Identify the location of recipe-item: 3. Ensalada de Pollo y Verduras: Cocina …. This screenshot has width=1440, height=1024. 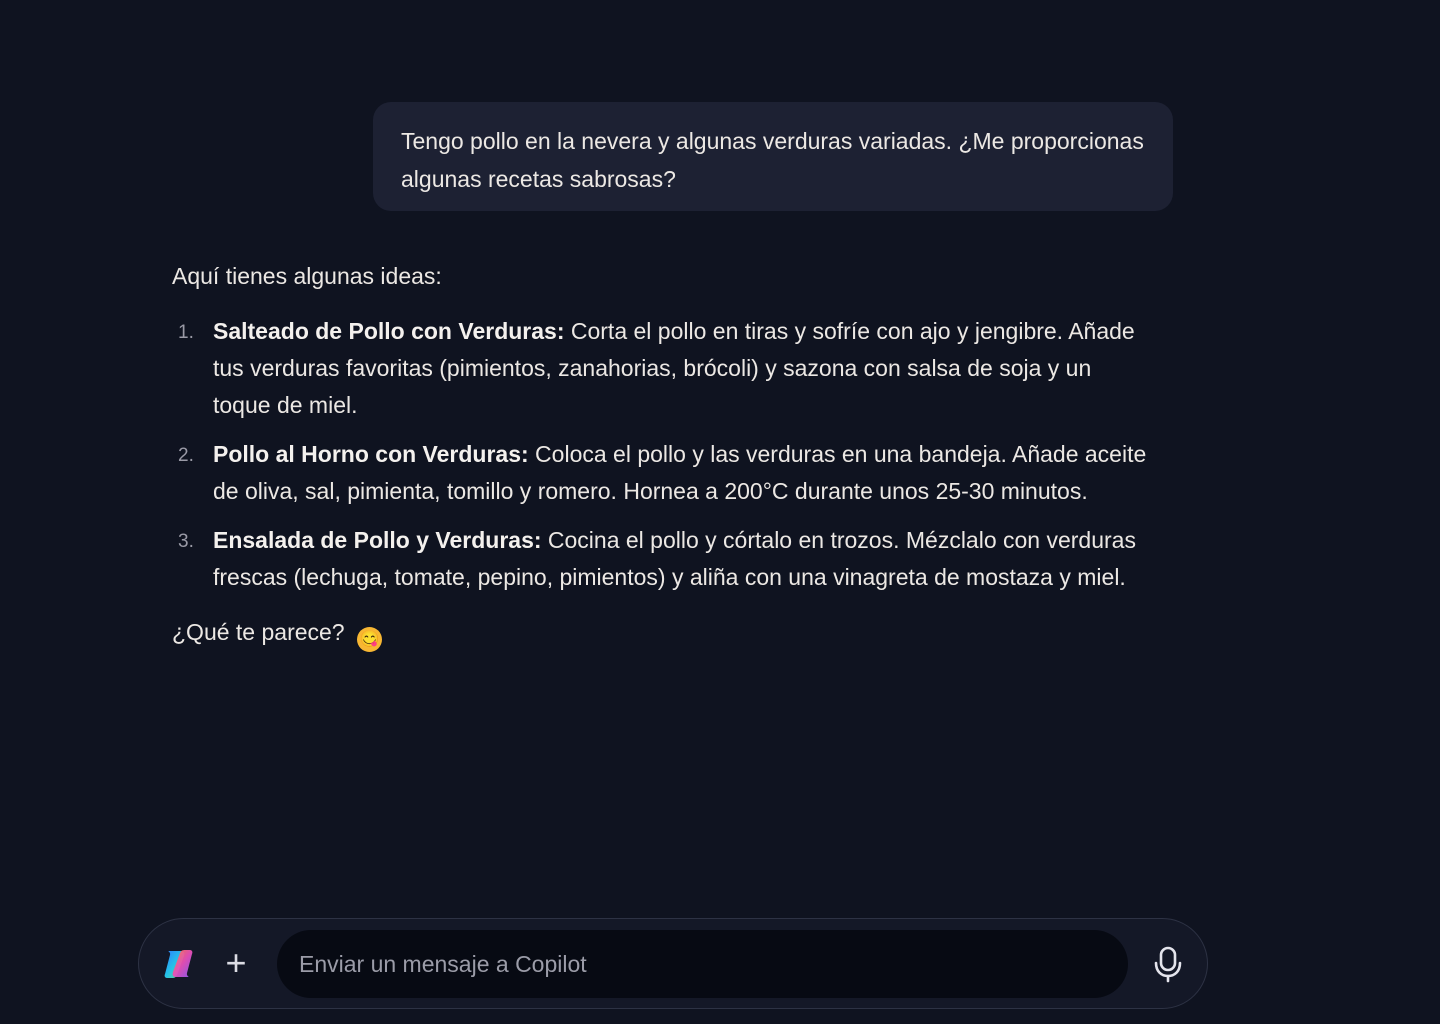
(662, 559).